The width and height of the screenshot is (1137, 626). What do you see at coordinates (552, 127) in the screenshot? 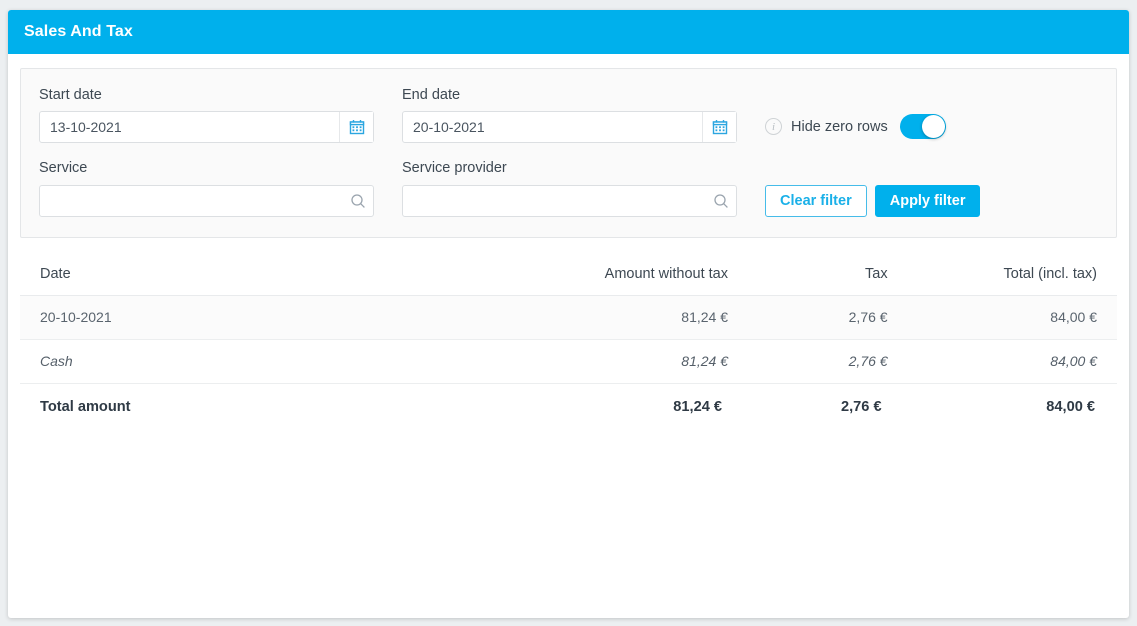
I see `end-date-input` at bounding box center [552, 127].